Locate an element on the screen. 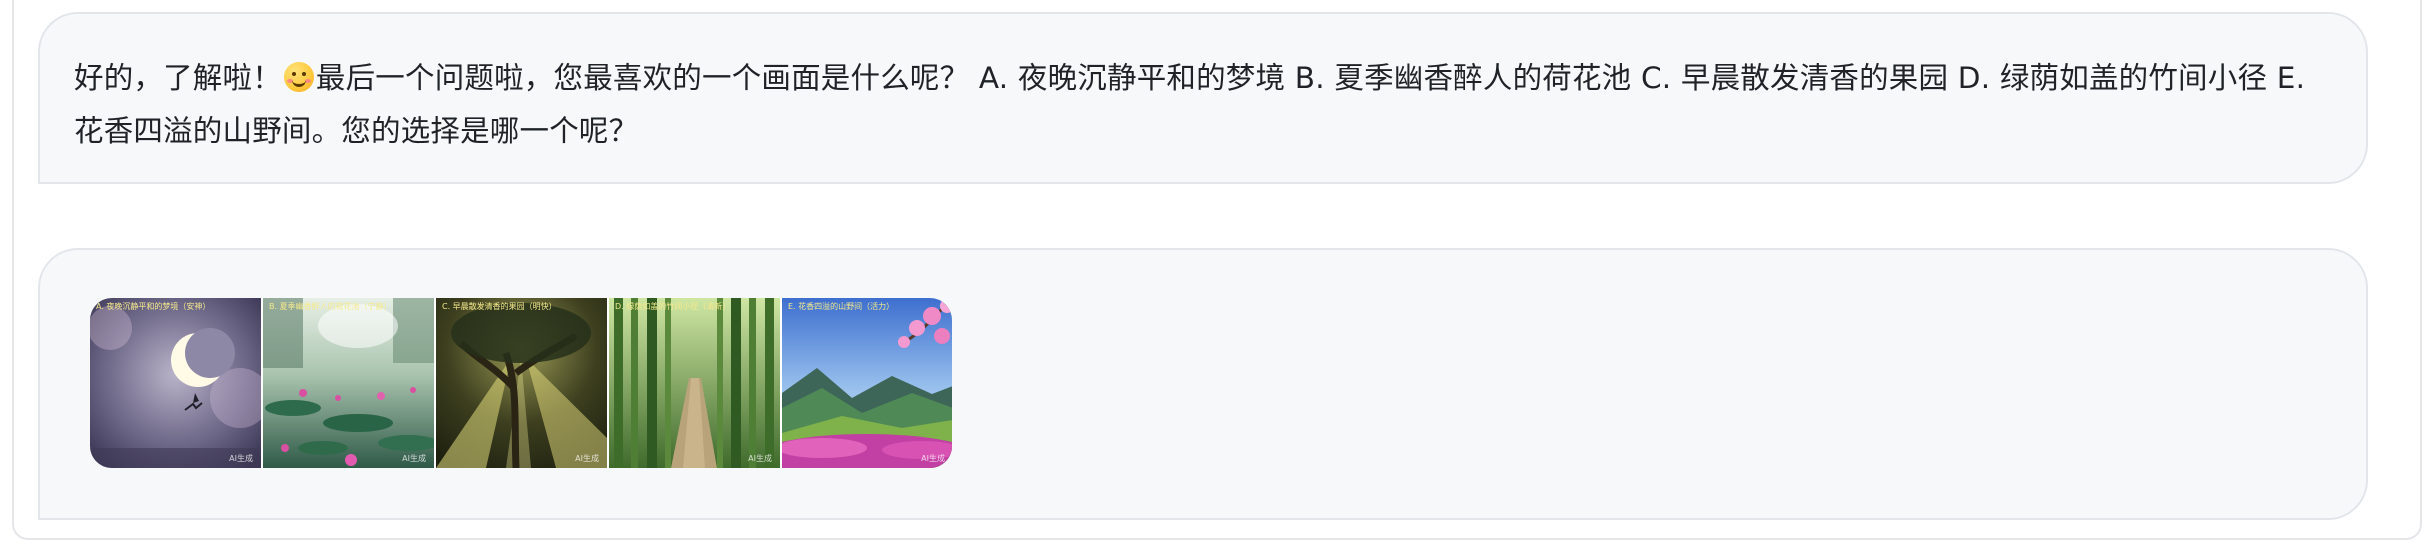 This screenshot has width=2430, height=546. image-option-a: A. 夜晚沉静平和的梦境（安神） AI生成 is located at coordinates (175, 383).